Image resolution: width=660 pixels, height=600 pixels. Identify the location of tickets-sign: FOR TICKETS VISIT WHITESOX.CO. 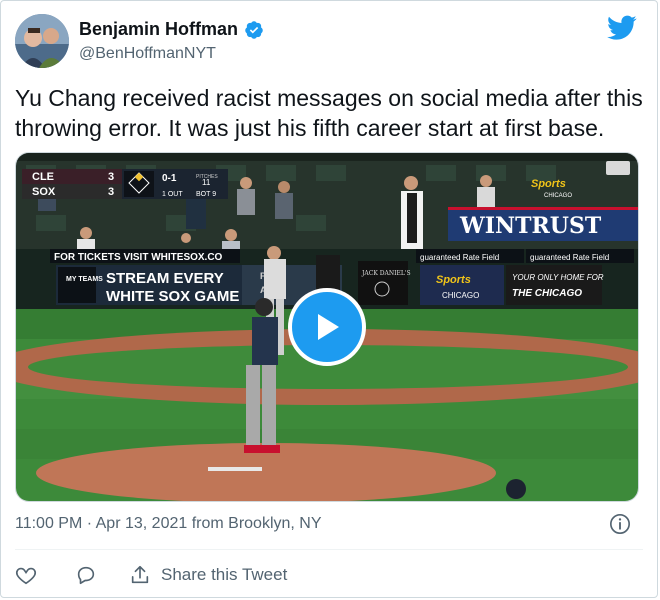
(138, 257).